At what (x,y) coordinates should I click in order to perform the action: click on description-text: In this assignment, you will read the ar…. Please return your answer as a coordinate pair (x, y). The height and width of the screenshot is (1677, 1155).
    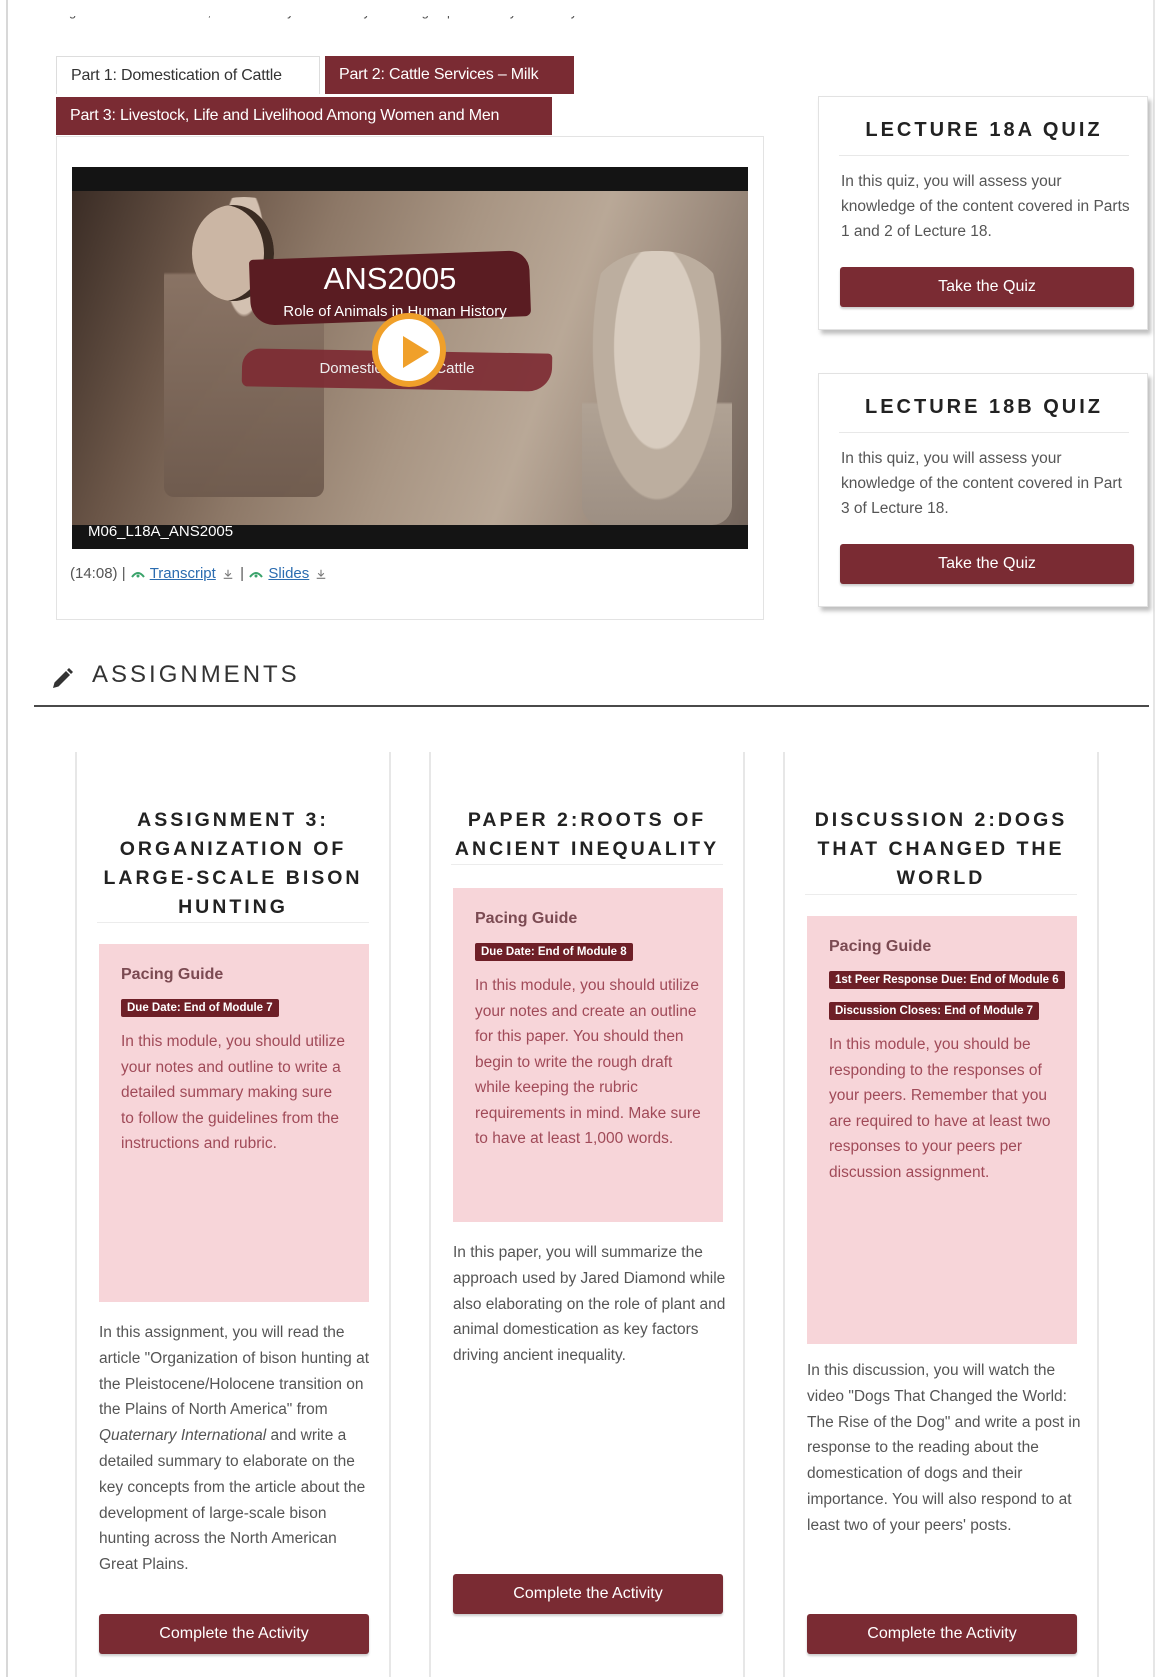
    Looking at the image, I should click on (234, 1371).